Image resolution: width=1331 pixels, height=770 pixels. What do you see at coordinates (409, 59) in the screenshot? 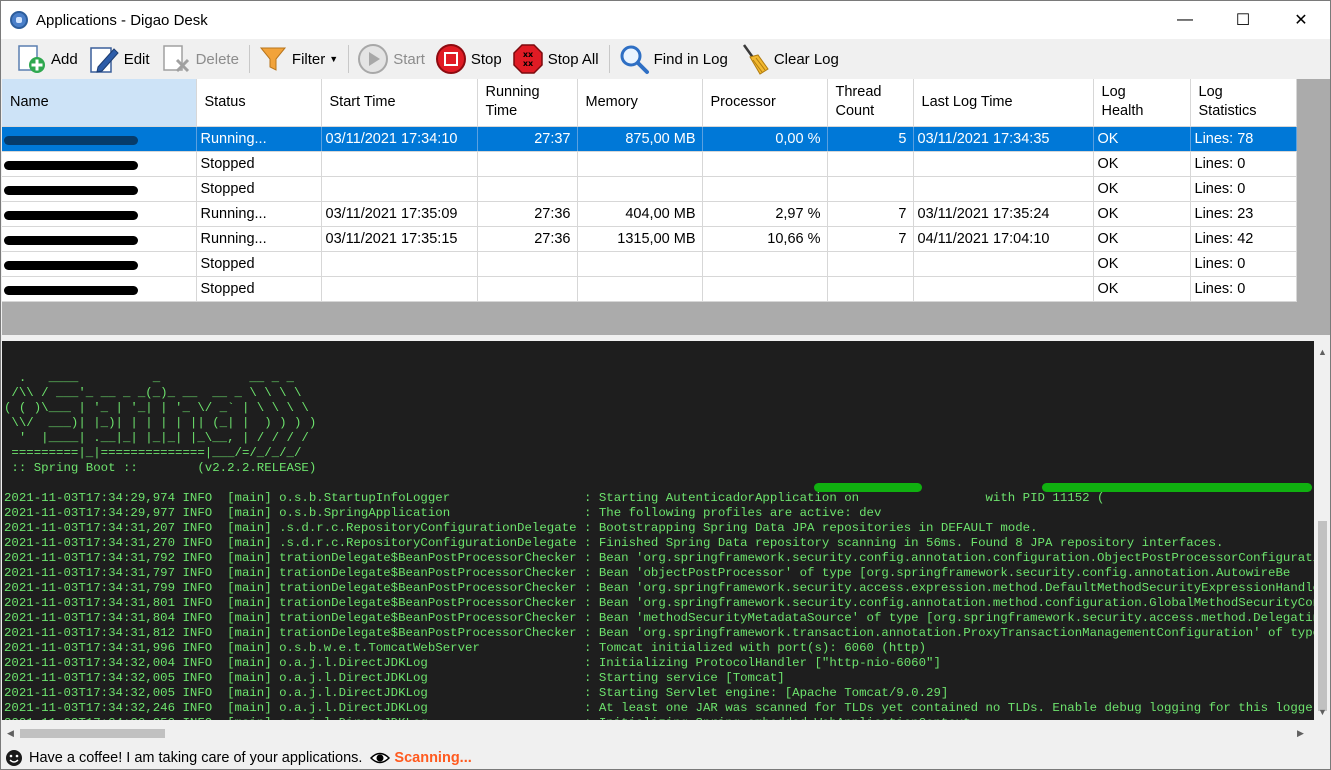
I see `start-label: Start` at bounding box center [409, 59].